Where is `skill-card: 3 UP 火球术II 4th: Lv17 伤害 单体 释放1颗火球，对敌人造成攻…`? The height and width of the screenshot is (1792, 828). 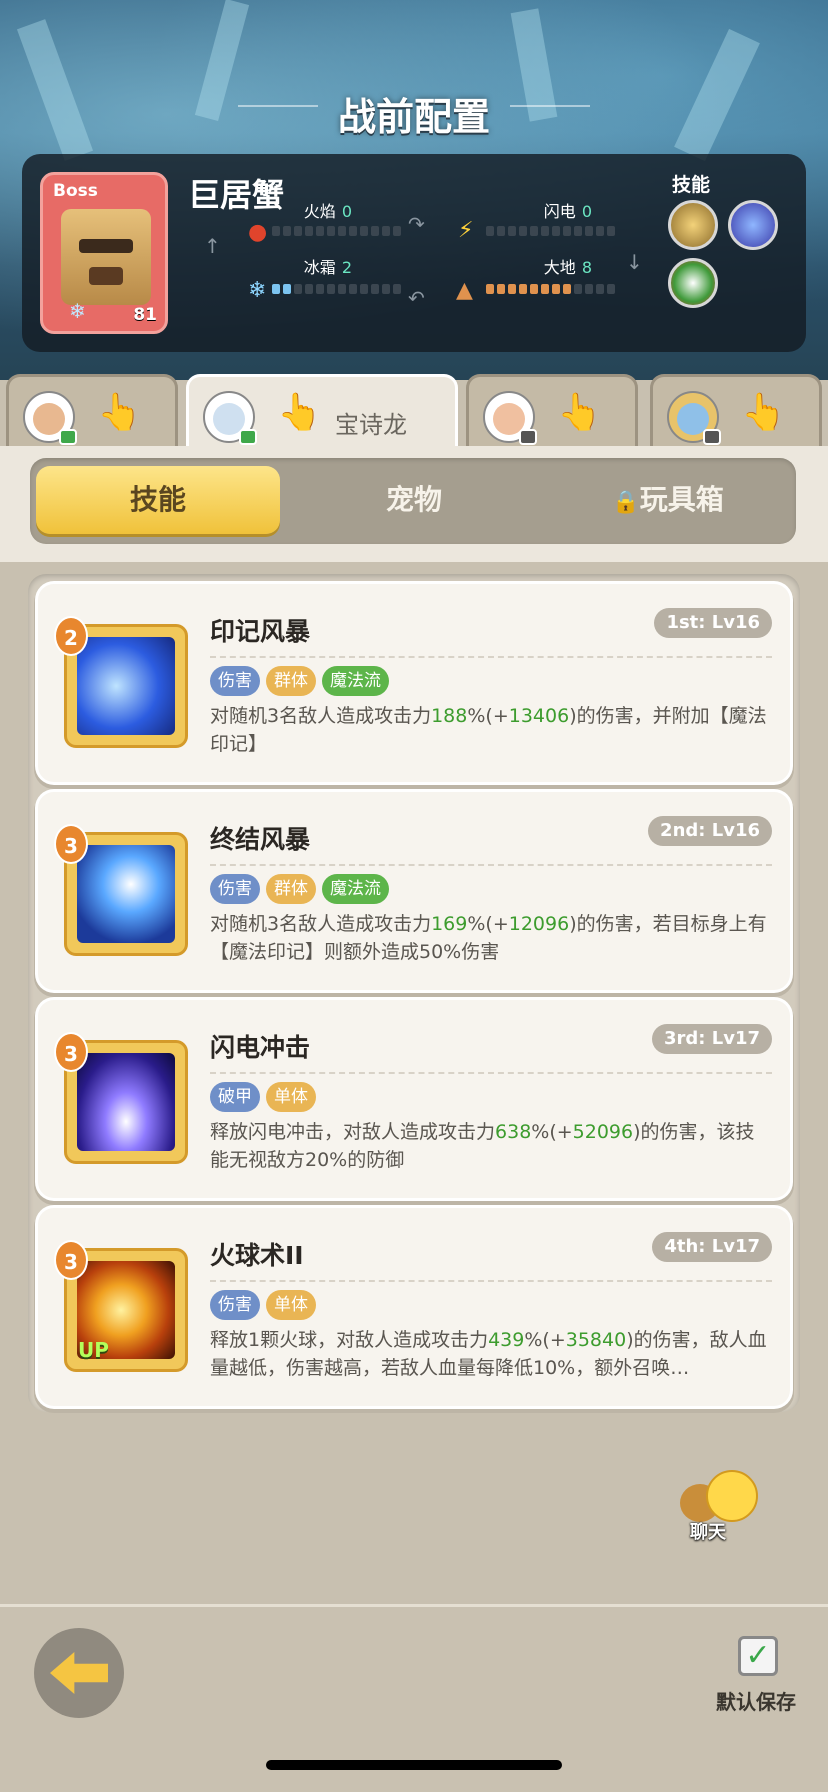
skill-card: 3 UP 火球术II 4th: Lv17 伤害 单体 释放1颗火球，对敌人造成攻… is located at coordinates (414, 1307).